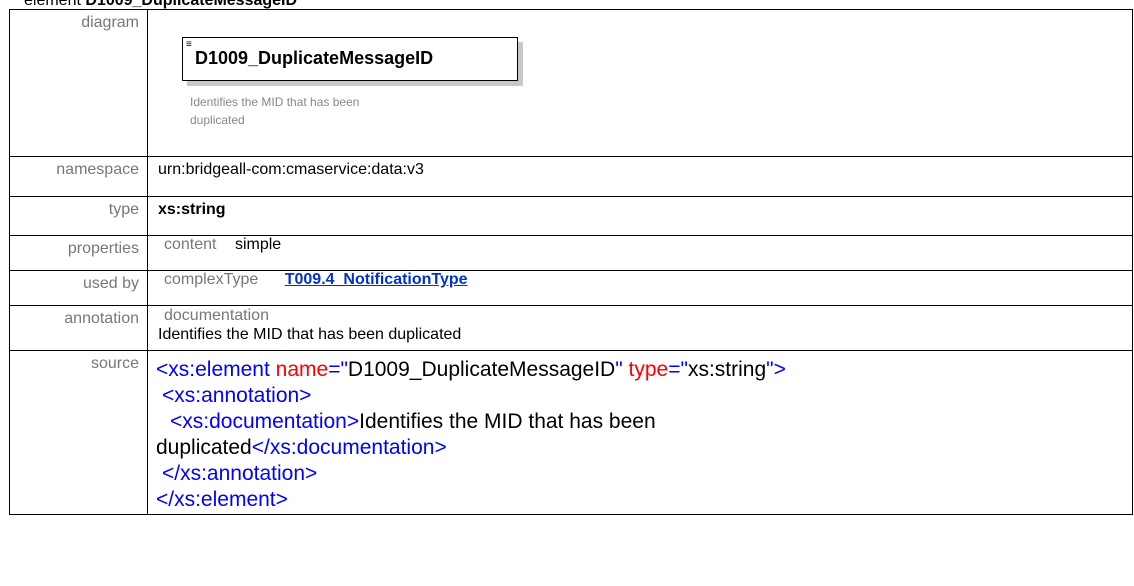 Image resolution: width=1134 pixels, height=586 pixels. I want to click on label-annotation: annotation, so click(78, 328).